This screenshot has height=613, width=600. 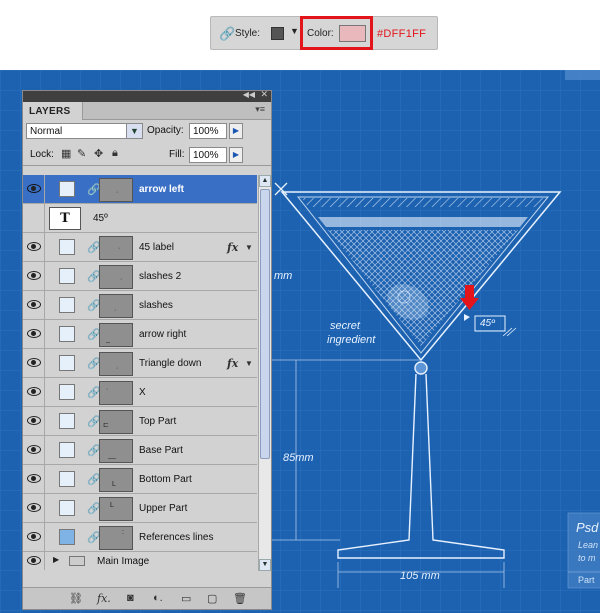 I want to click on color-hex-label: #DFF1FF, so click(x=402, y=34).